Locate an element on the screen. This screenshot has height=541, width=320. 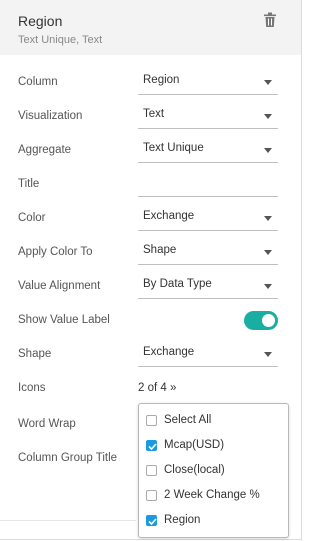
row-icons: Icons 2 of 4 » is located at coordinates (150, 388).